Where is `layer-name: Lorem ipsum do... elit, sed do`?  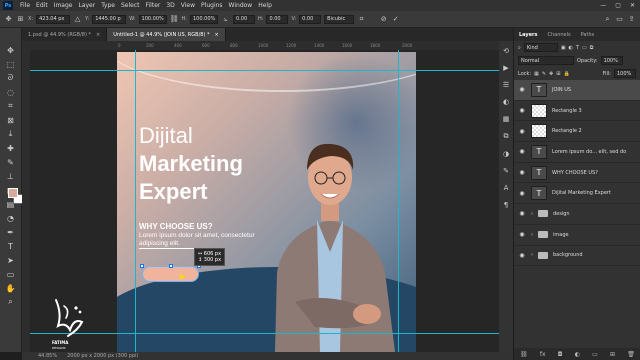
layer-name: Lorem ipsum do... elit, sed do is located at coordinates (589, 152).